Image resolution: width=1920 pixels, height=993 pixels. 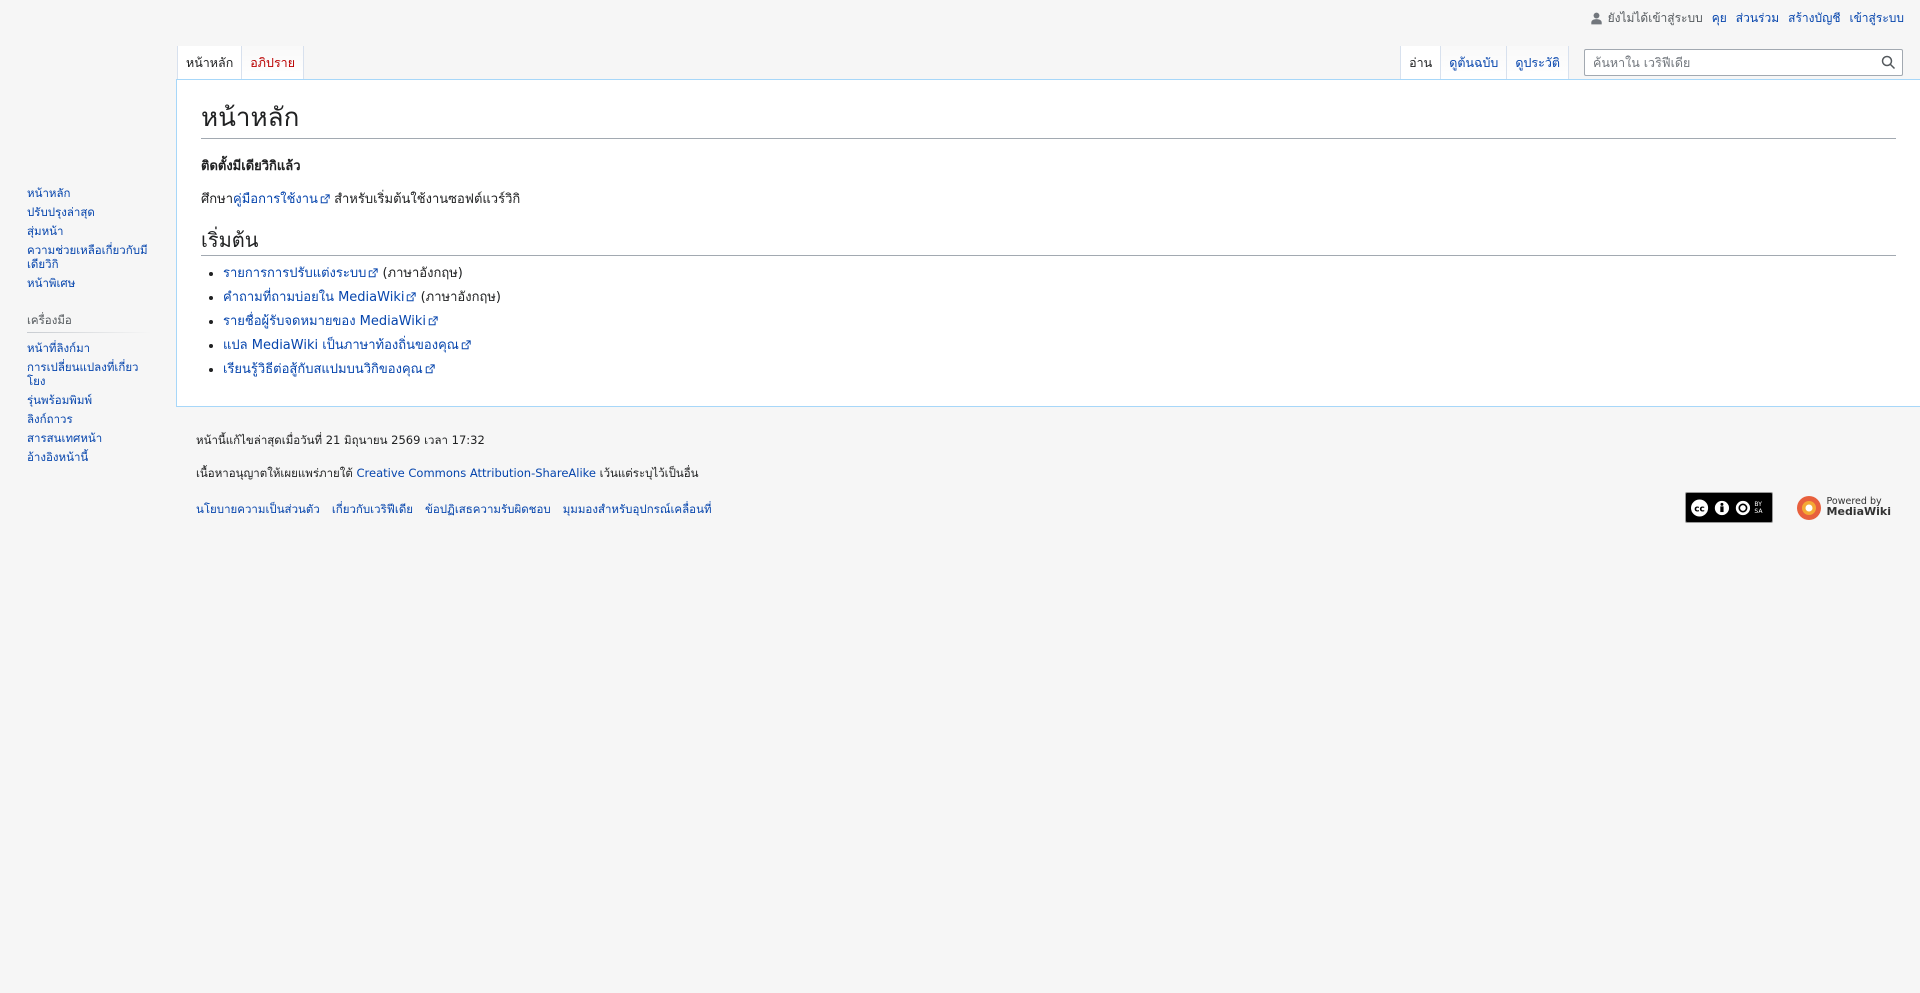 What do you see at coordinates (476, 473) in the screenshot?
I see `license-link: Creative Commons Attribution-ShareAlike` at bounding box center [476, 473].